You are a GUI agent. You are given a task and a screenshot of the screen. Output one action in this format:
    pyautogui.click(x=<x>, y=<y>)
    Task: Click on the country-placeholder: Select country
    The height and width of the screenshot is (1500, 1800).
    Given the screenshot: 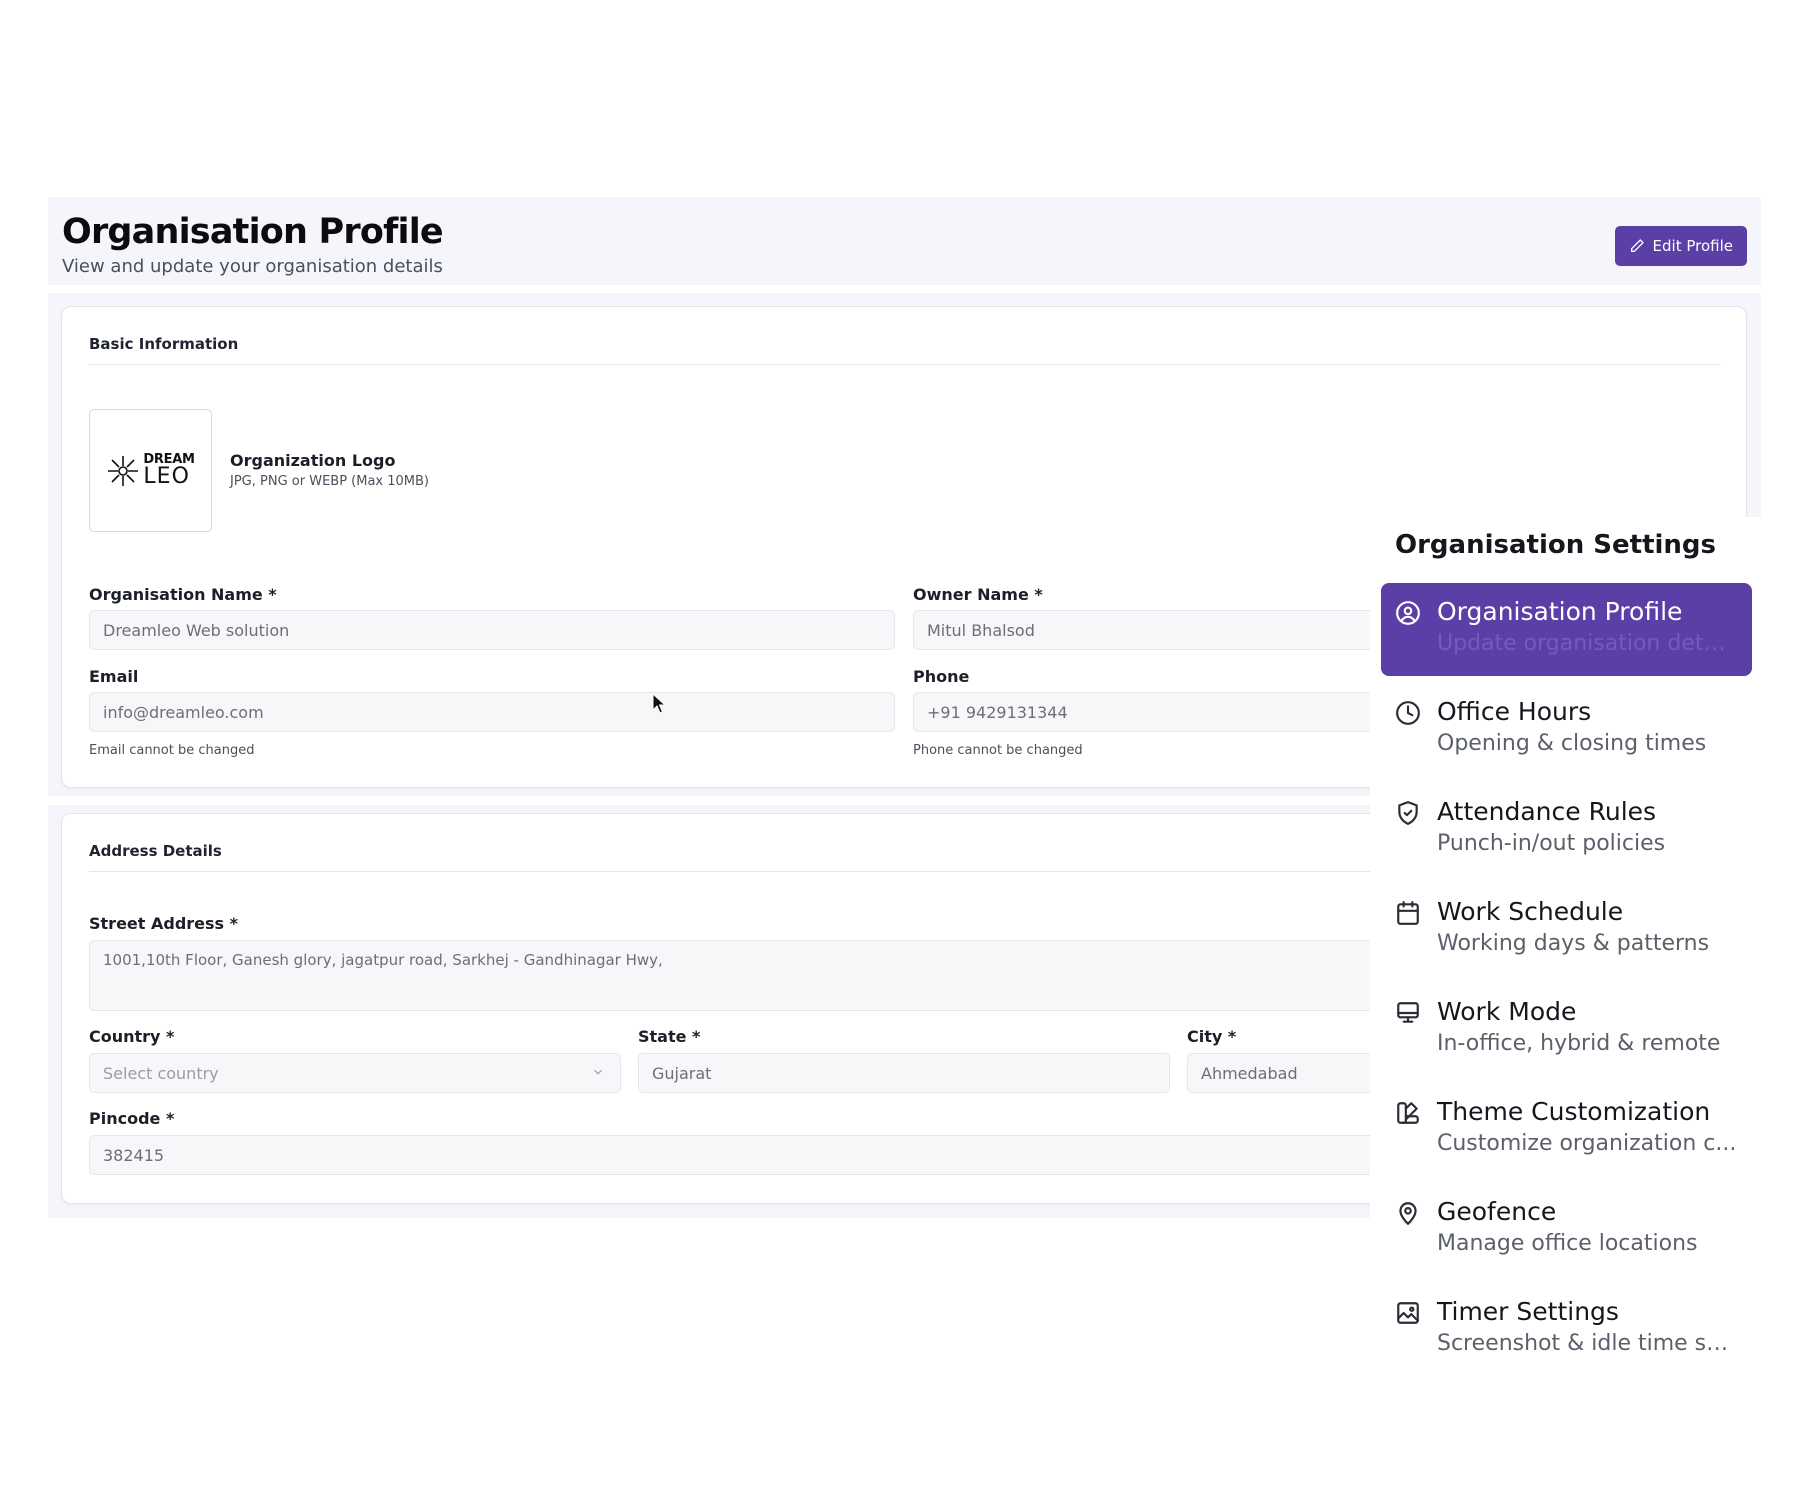 What is the action you would take?
    pyautogui.click(x=161, y=1073)
    